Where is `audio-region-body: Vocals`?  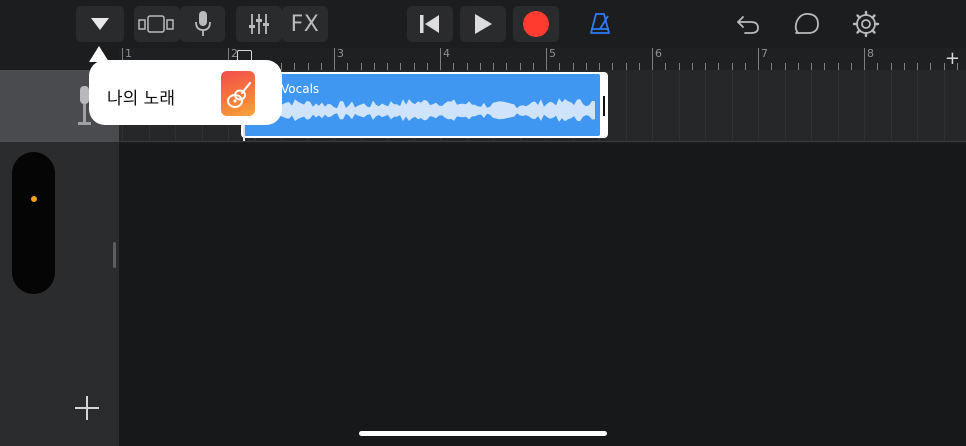 audio-region-body: Vocals is located at coordinates (422, 105).